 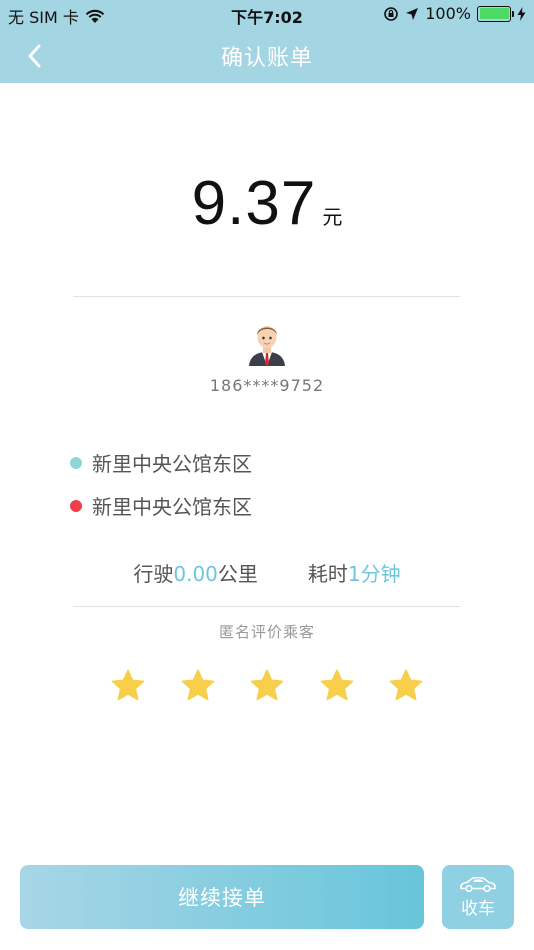 I want to click on park-car-label: 收车, so click(x=478, y=908).